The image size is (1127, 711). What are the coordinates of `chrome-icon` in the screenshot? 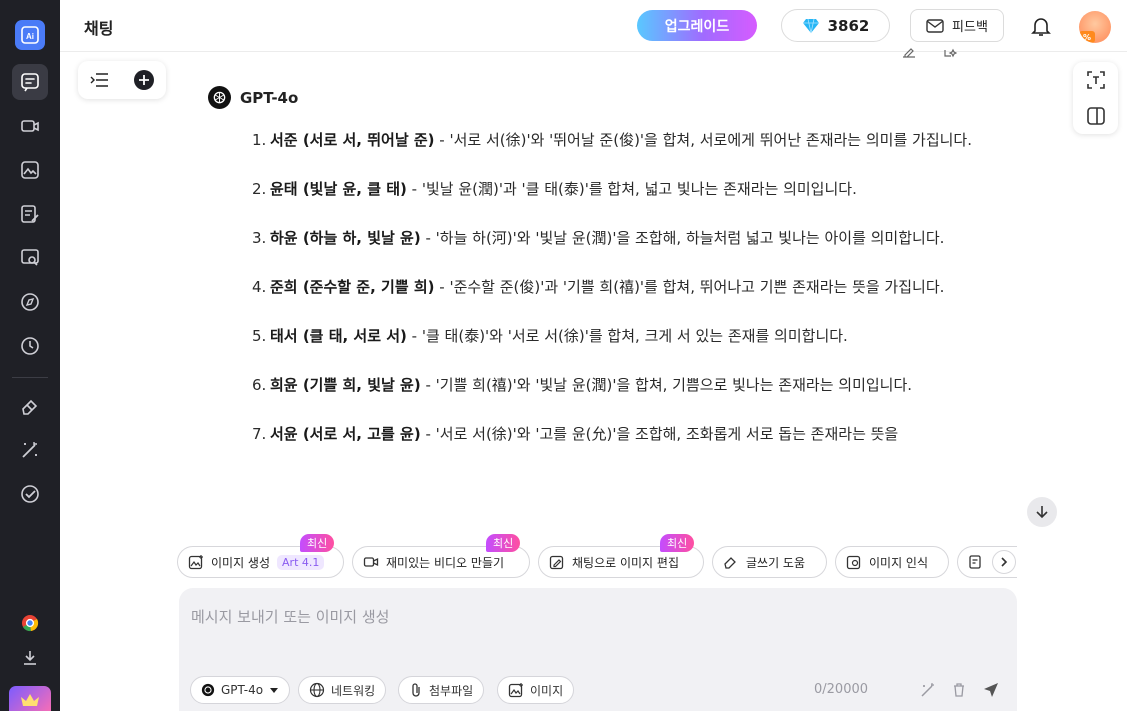 It's located at (30, 623).